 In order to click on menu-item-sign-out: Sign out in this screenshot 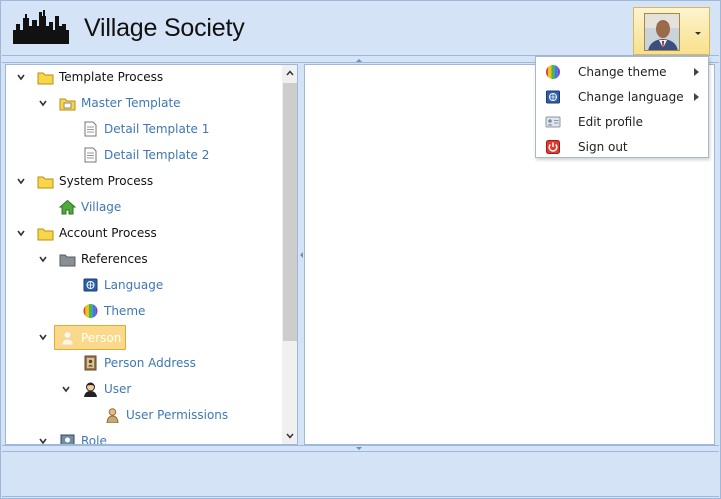, I will do `click(622, 147)`.